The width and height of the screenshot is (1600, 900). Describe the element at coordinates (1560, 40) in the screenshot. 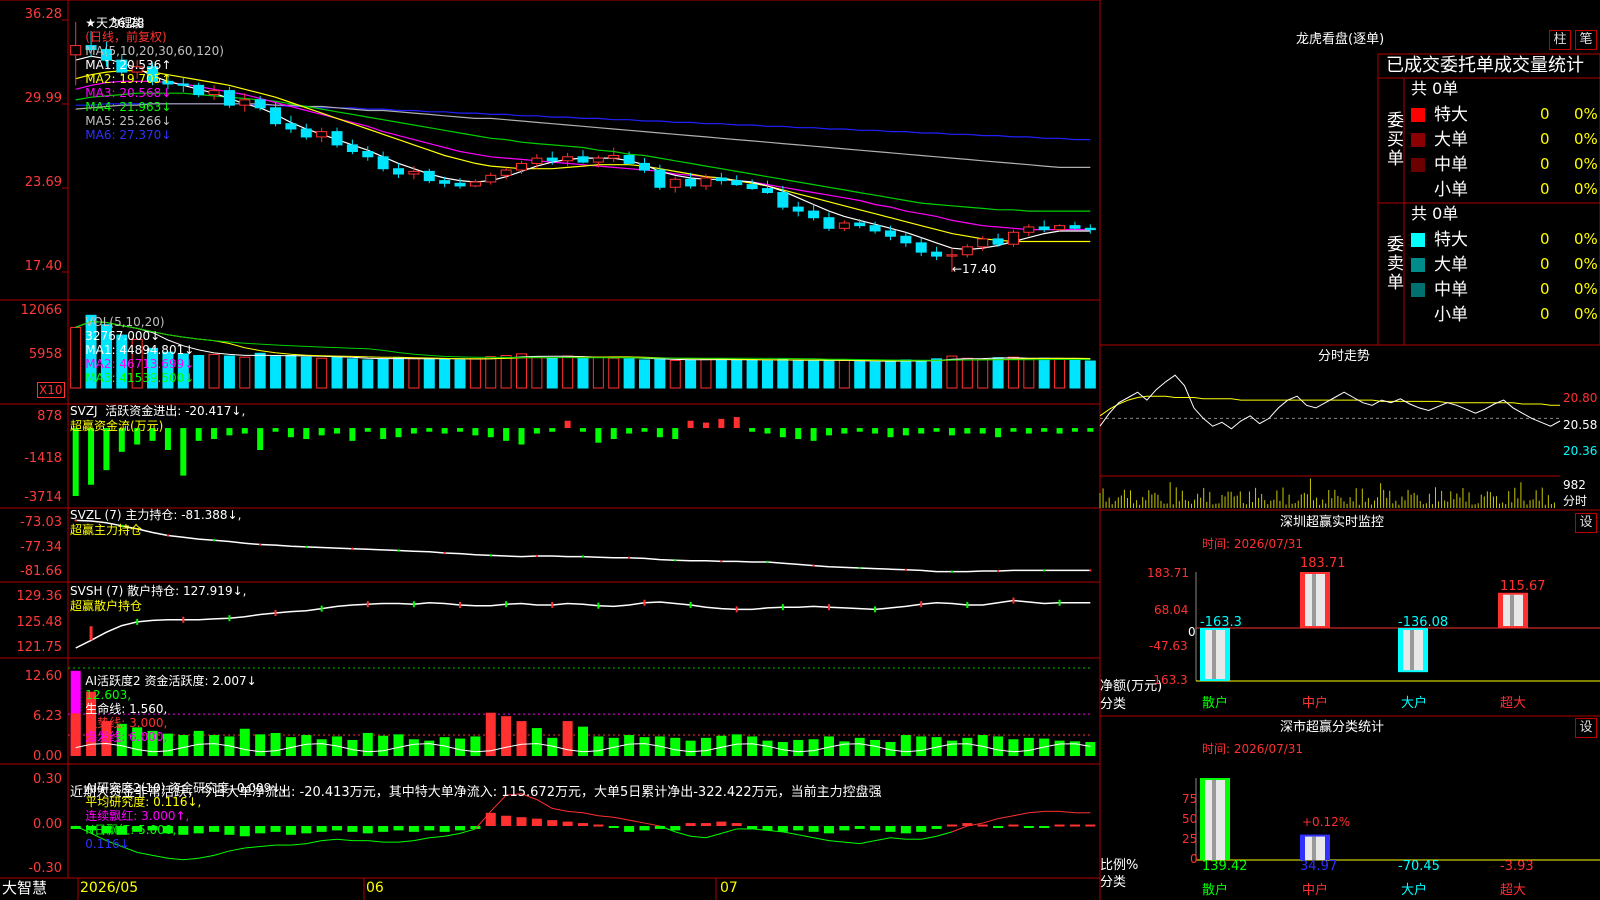

I see `column-view-button: 柱` at that location.